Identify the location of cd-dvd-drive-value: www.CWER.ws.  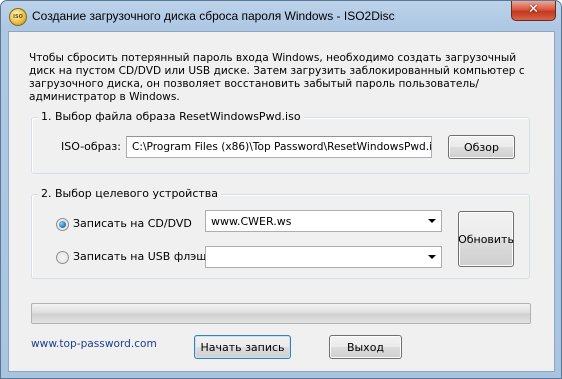
(251, 221).